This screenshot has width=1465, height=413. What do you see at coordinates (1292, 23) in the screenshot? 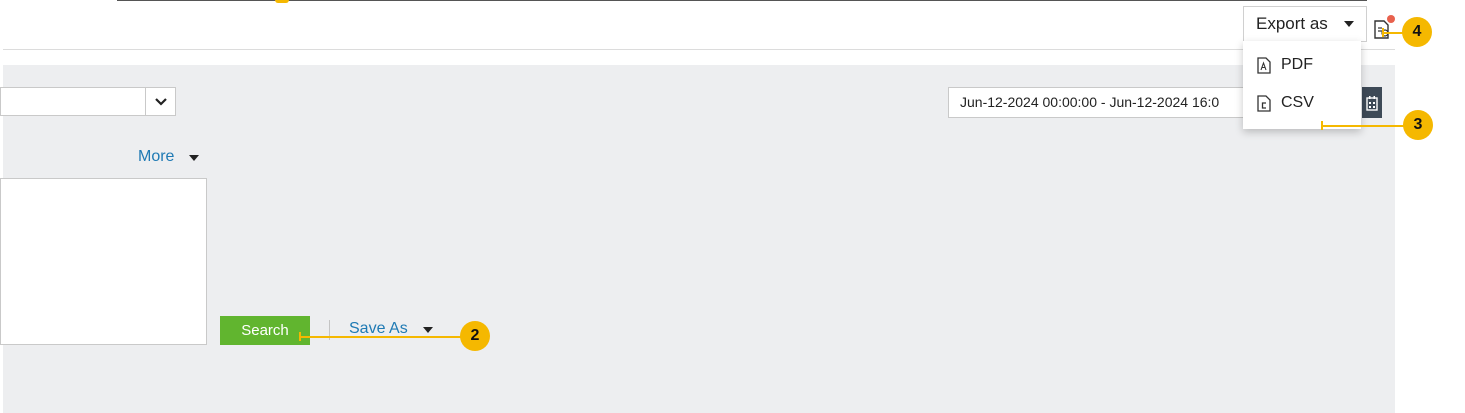
I see `export-as-label: Export as` at bounding box center [1292, 23].